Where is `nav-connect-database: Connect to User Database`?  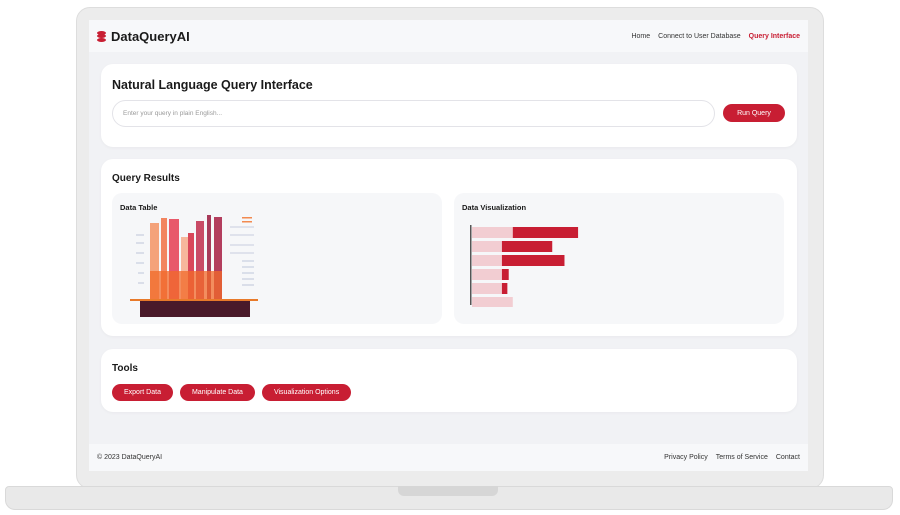
nav-connect-database: Connect to User Database is located at coordinates (699, 36).